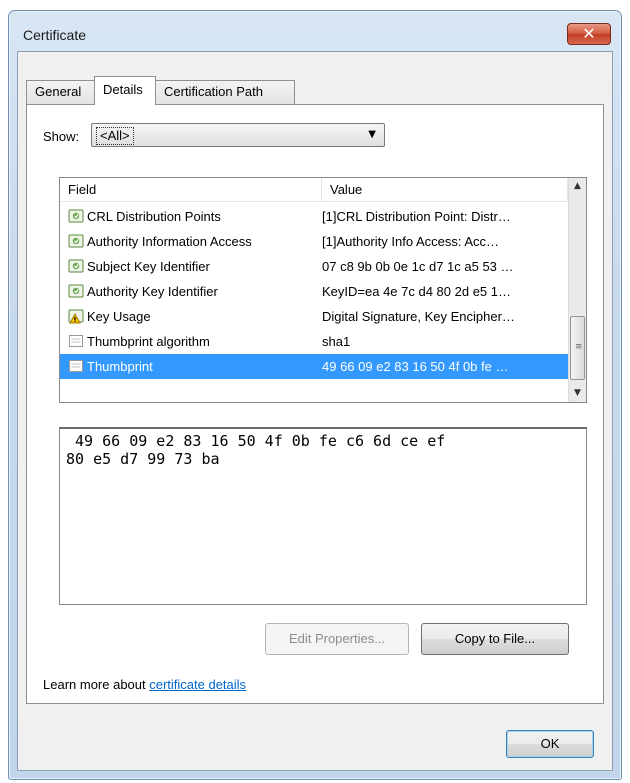 This screenshot has height=783, width=630. I want to click on field-cell: Thumbprint algorithm, so click(139, 341).